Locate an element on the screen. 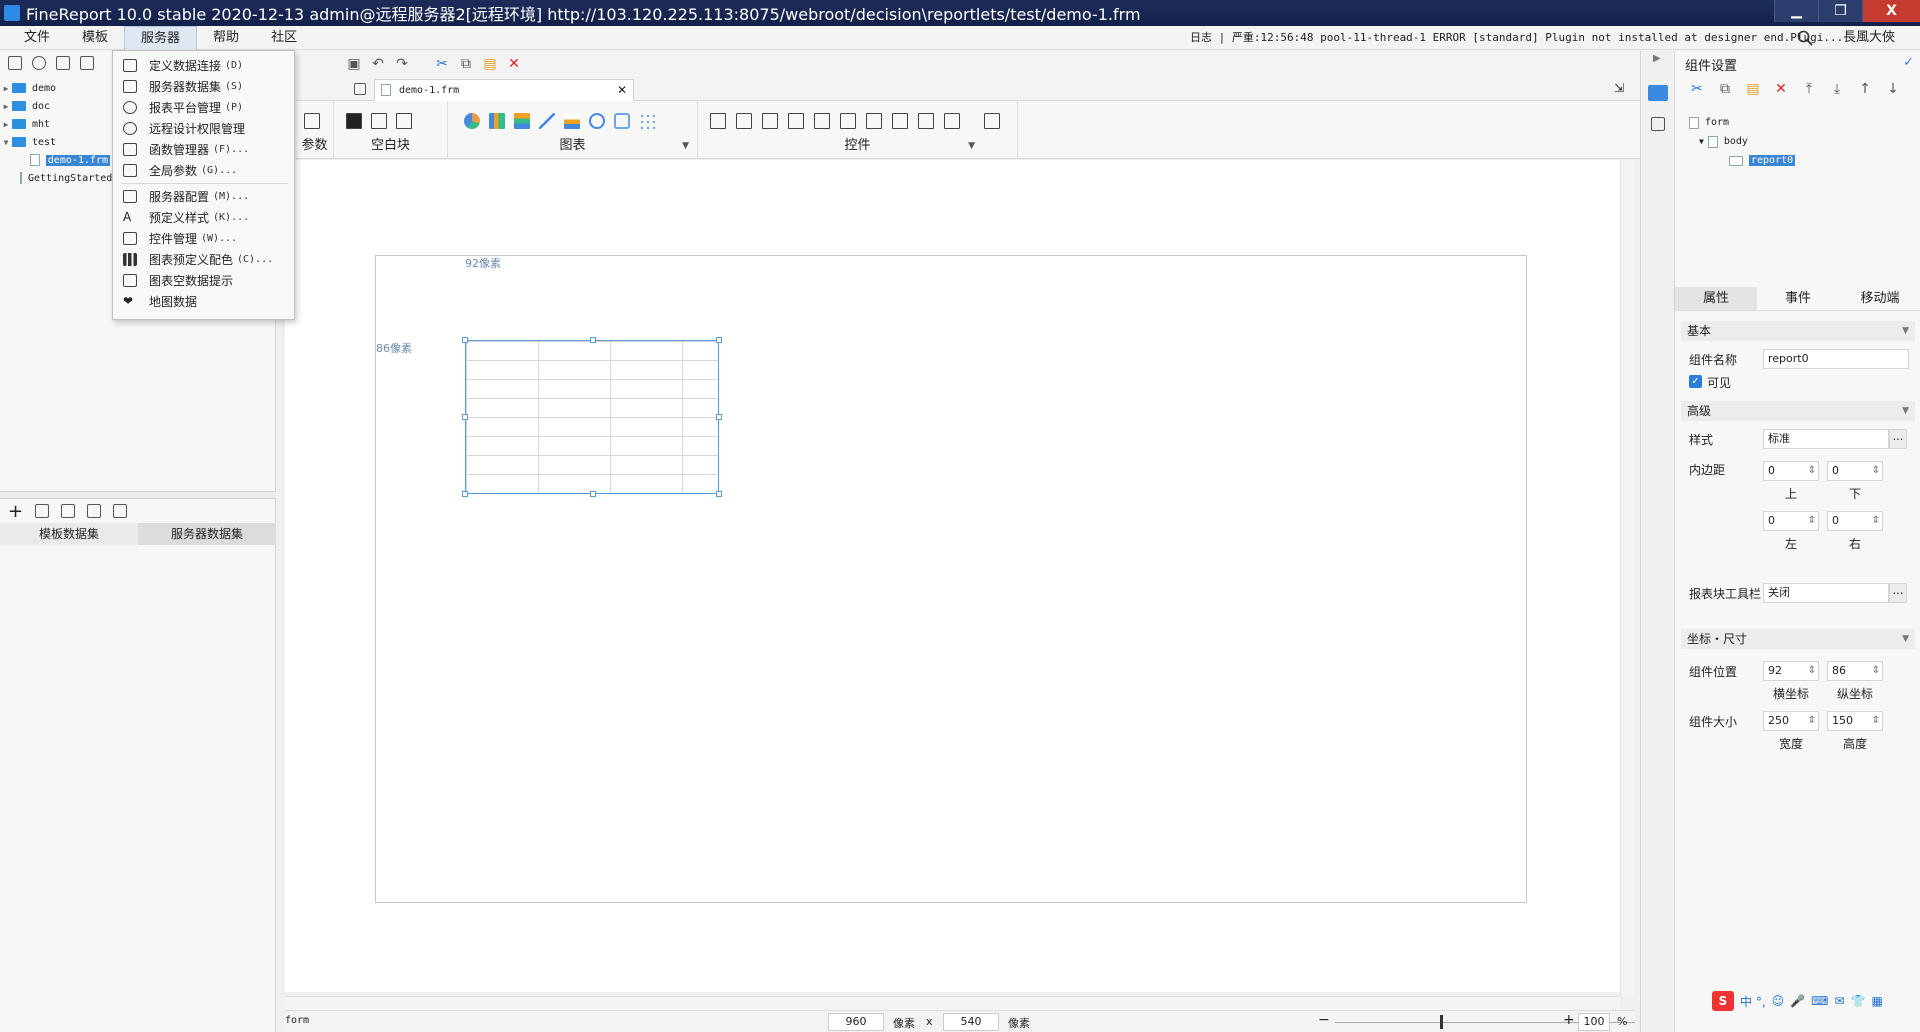 The image size is (1920, 1032). table-widget-icon is located at coordinates (848, 121).